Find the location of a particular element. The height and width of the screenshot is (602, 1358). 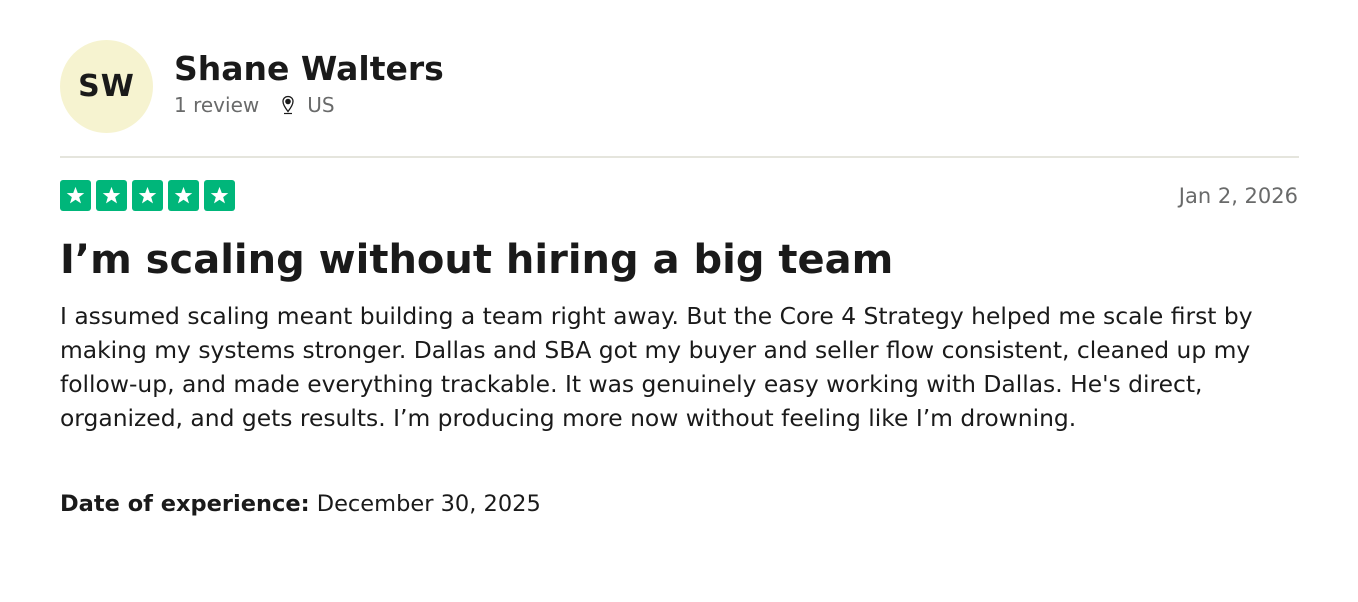

consumer-meta: 1 review US is located at coordinates (309, 105).